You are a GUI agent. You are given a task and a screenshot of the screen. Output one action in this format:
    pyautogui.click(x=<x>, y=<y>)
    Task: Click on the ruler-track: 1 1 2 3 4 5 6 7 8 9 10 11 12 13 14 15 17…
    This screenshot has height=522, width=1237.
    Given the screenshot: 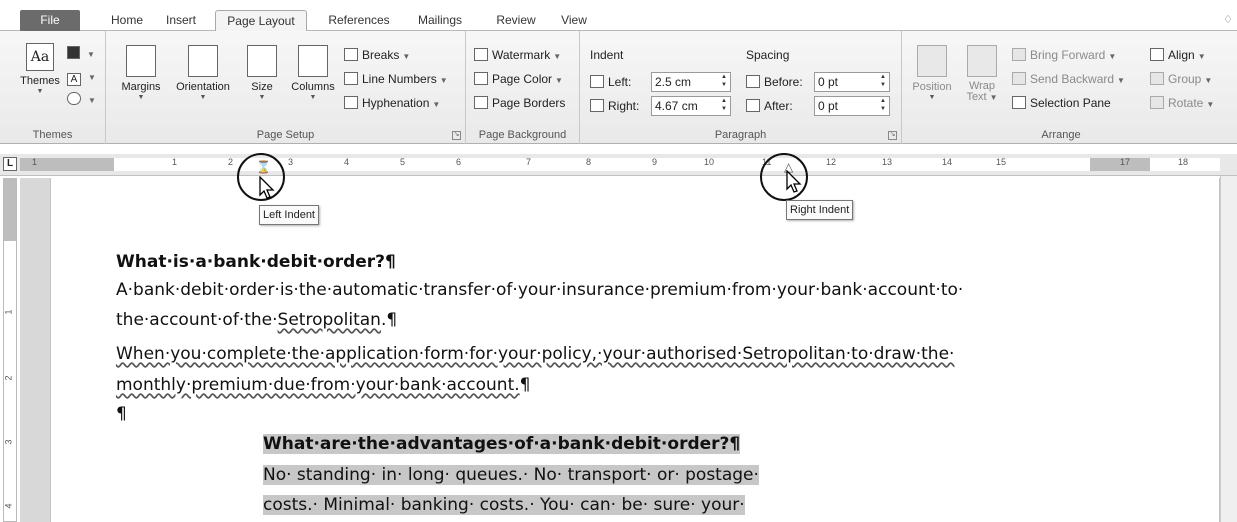 What is the action you would take?
    pyautogui.click(x=620, y=165)
    